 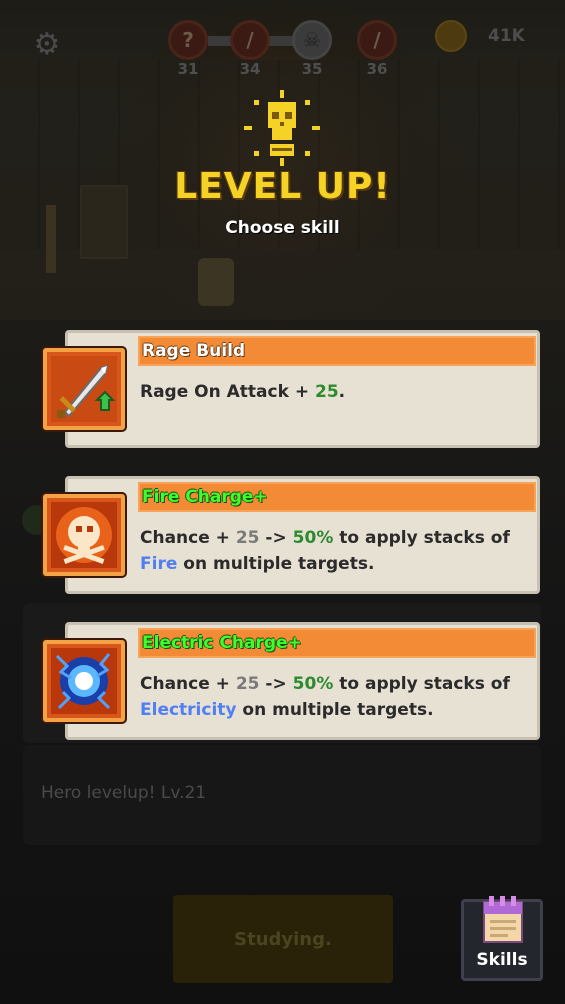 I want to click on gear-icon: ⚙, so click(x=47, y=45).